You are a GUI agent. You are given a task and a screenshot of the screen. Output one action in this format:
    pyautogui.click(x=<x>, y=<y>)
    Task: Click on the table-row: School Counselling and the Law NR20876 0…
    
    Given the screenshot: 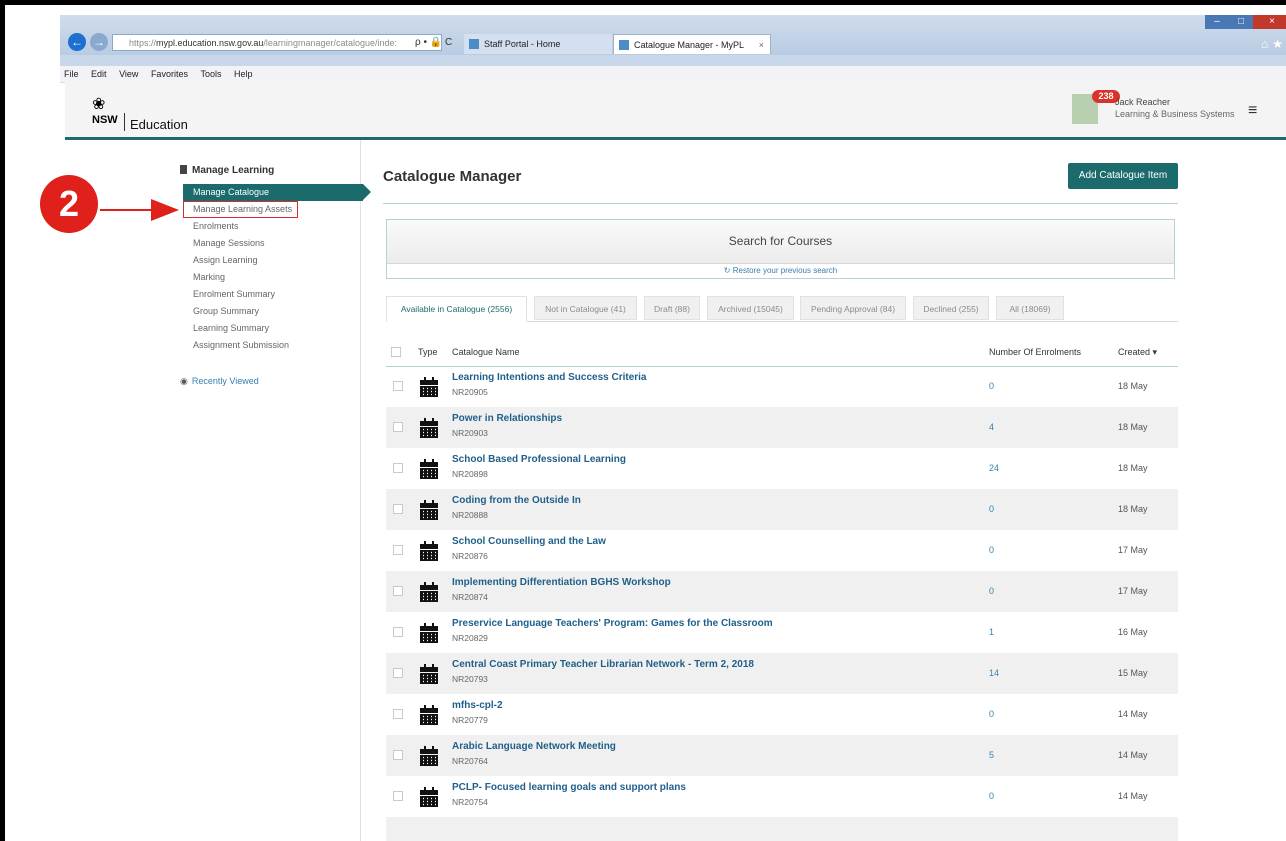 What is the action you would take?
    pyautogui.click(x=782, y=550)
    